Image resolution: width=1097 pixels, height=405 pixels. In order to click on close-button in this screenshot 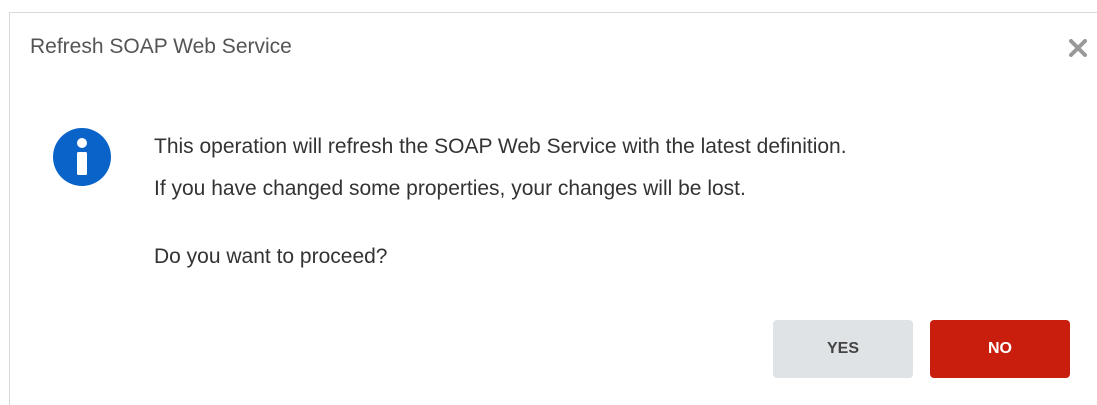, I will do `click(1078, 48)`.